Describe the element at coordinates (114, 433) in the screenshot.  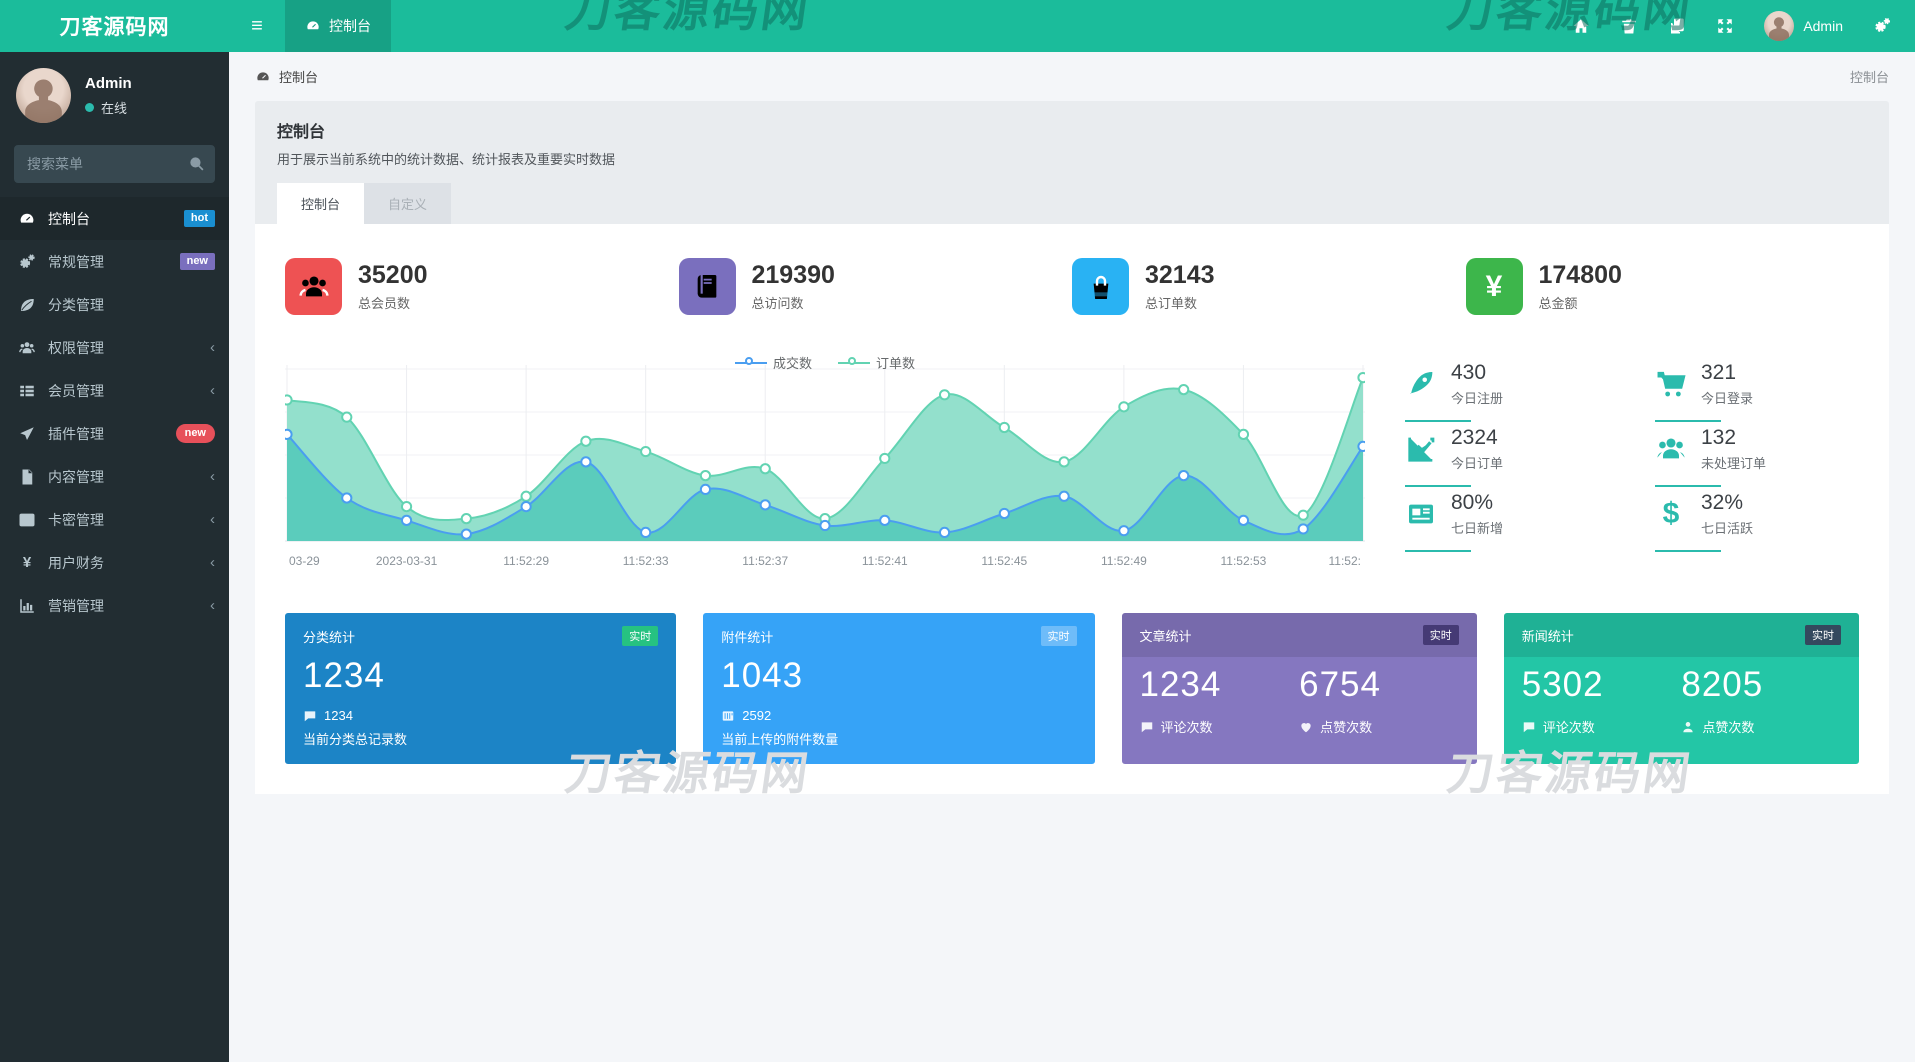
I see `sidebar-item-plugin: 插件管理 new` at that location.